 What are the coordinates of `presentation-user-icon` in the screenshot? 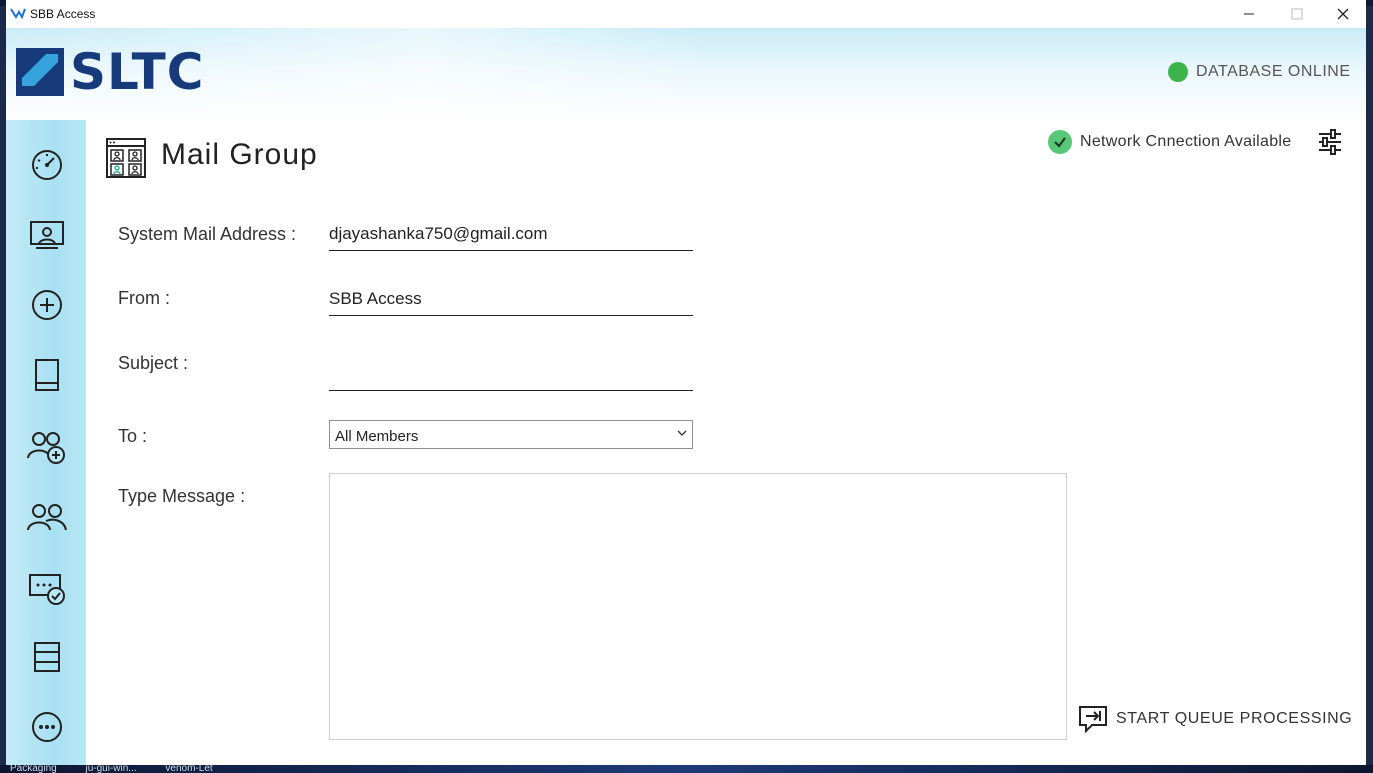 It's located at (47, 235).